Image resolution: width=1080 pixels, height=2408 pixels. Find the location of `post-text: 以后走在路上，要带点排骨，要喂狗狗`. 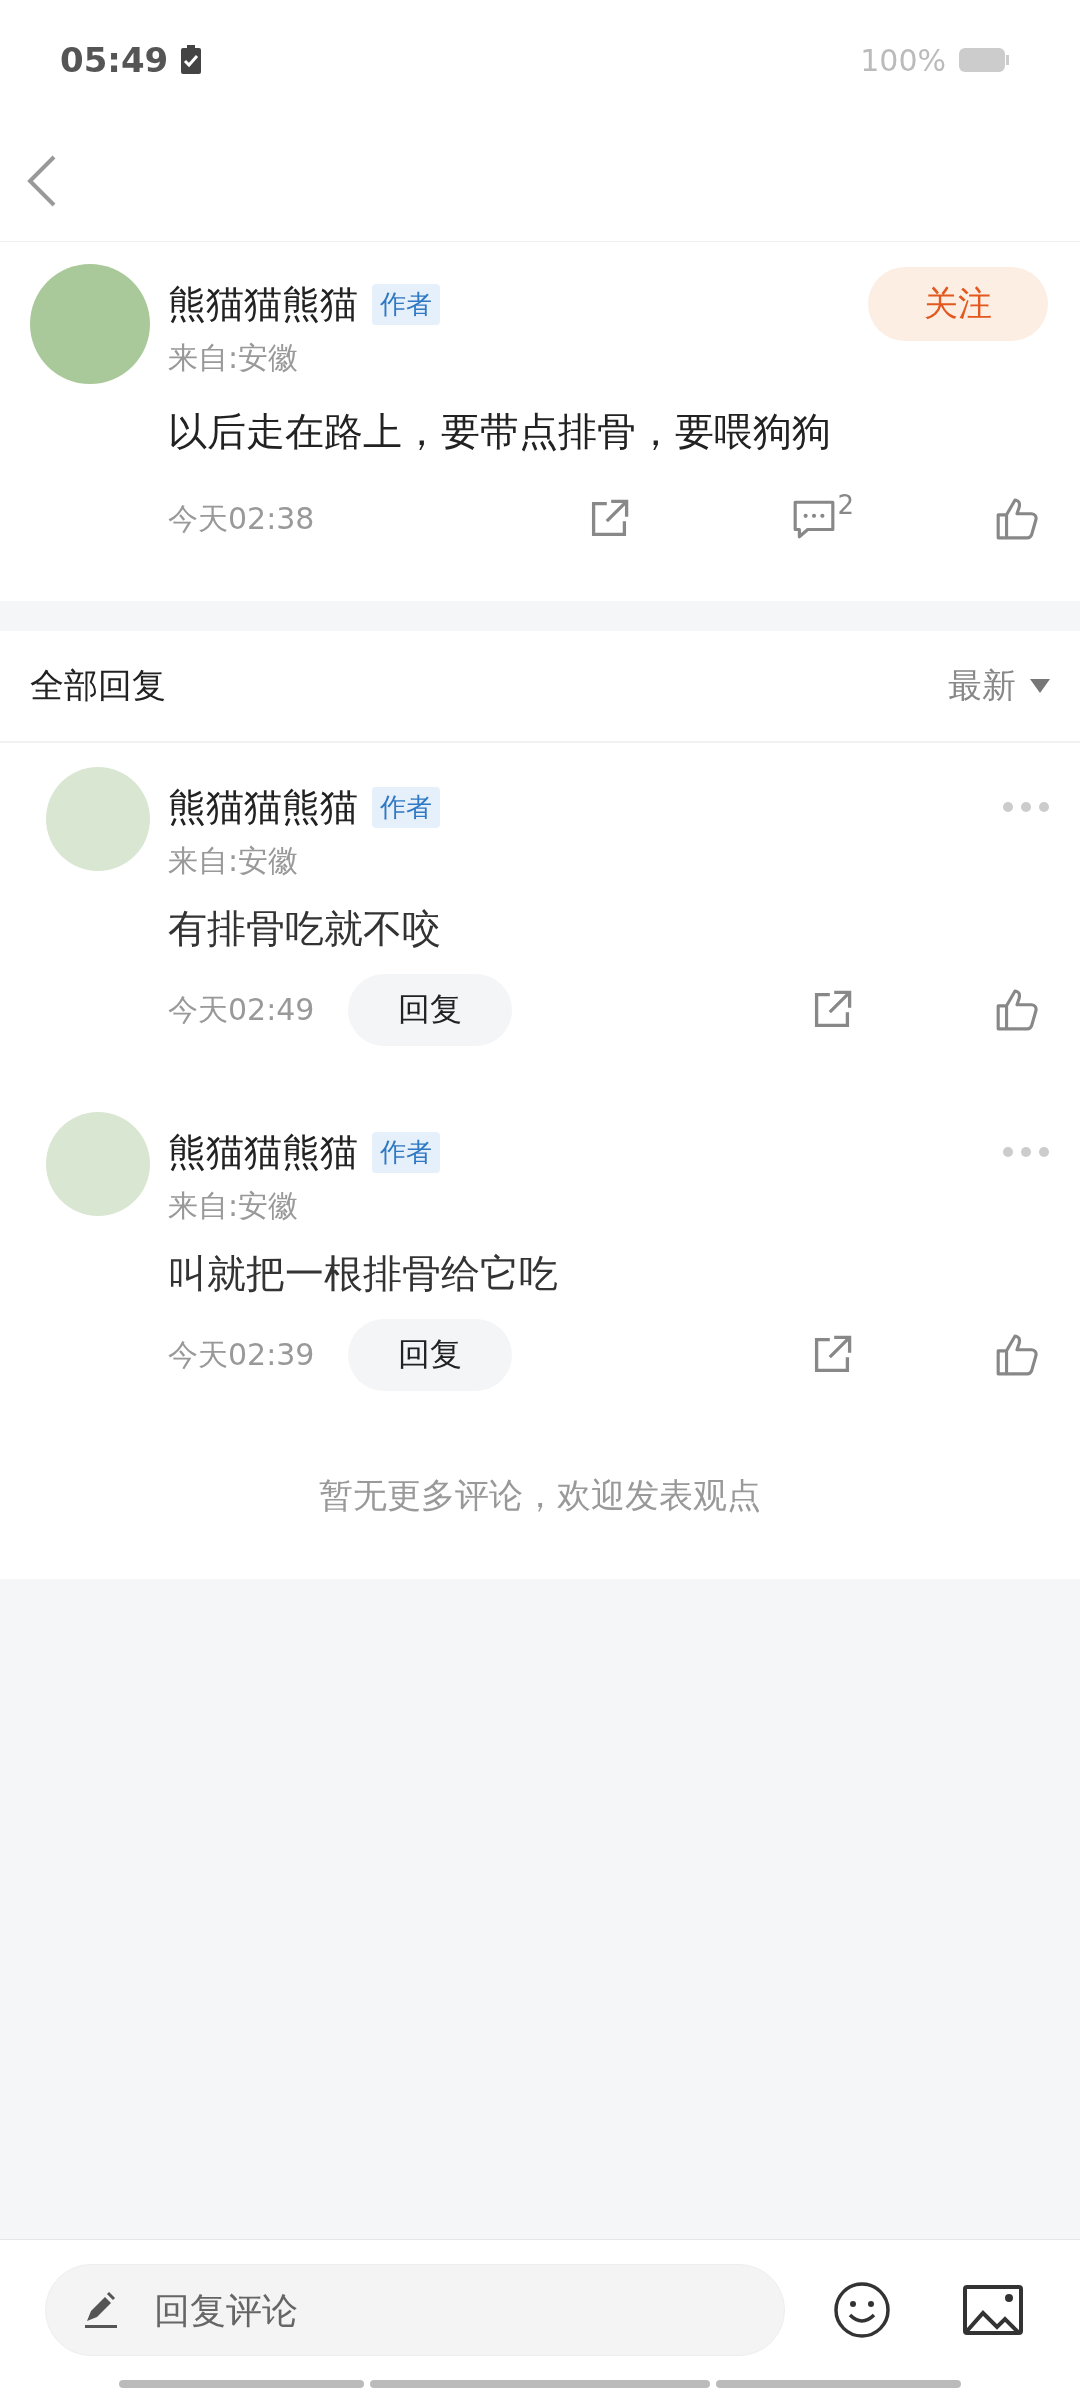

post-text: 以后走在路上，要带点排骨，要喂狗狗 is located at coordinates (500, 432).